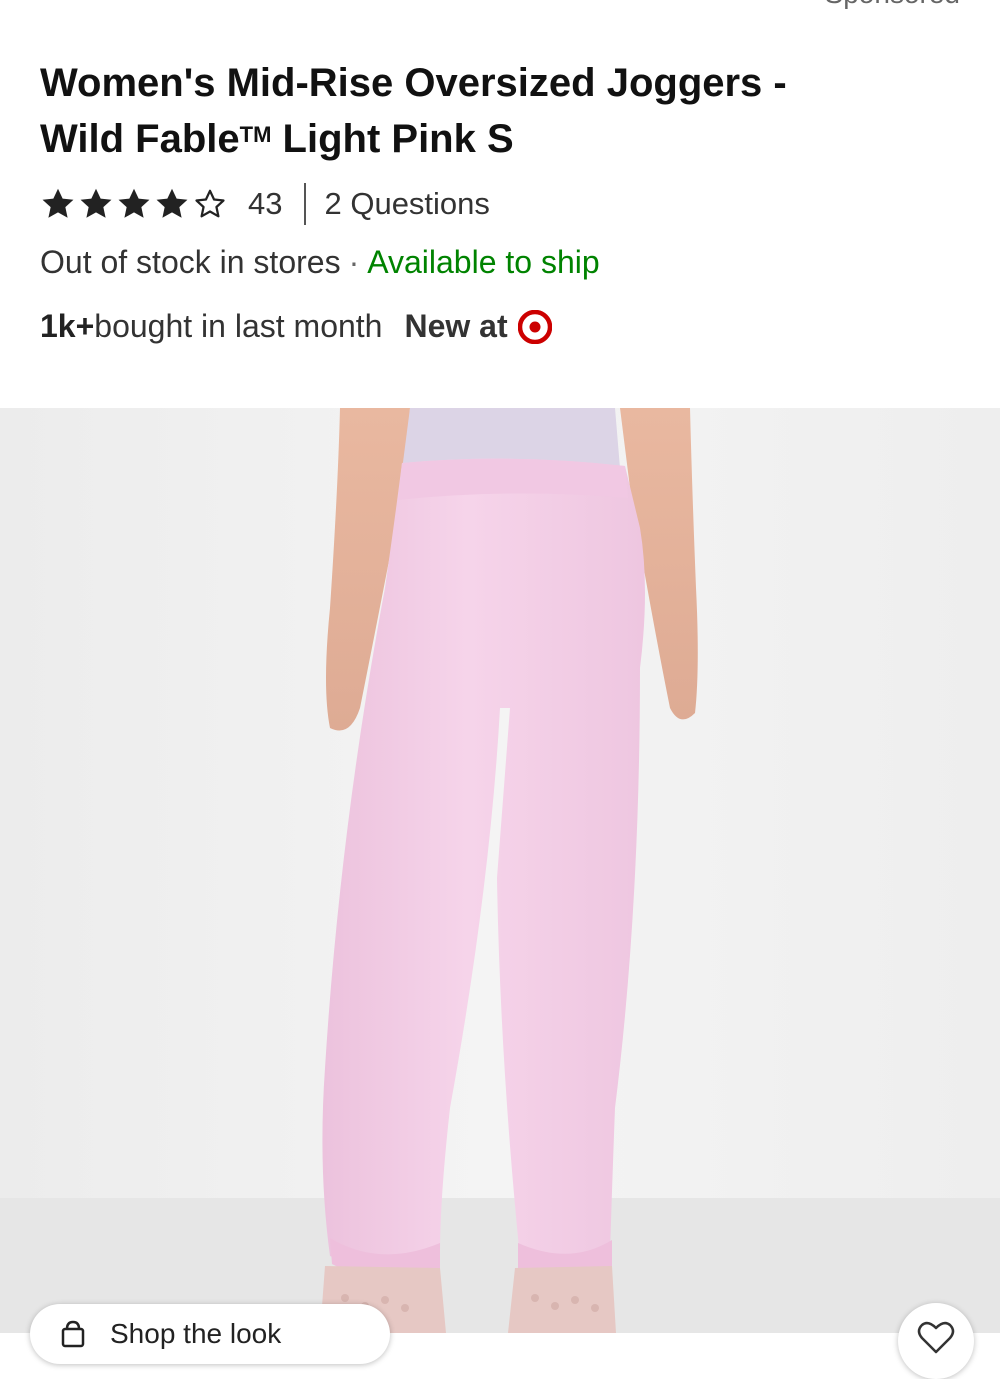  What do you see at coordinates (238, 326) in the screenshot?
I see `bought-text: bought in last month` at bounding box center [238, 326].